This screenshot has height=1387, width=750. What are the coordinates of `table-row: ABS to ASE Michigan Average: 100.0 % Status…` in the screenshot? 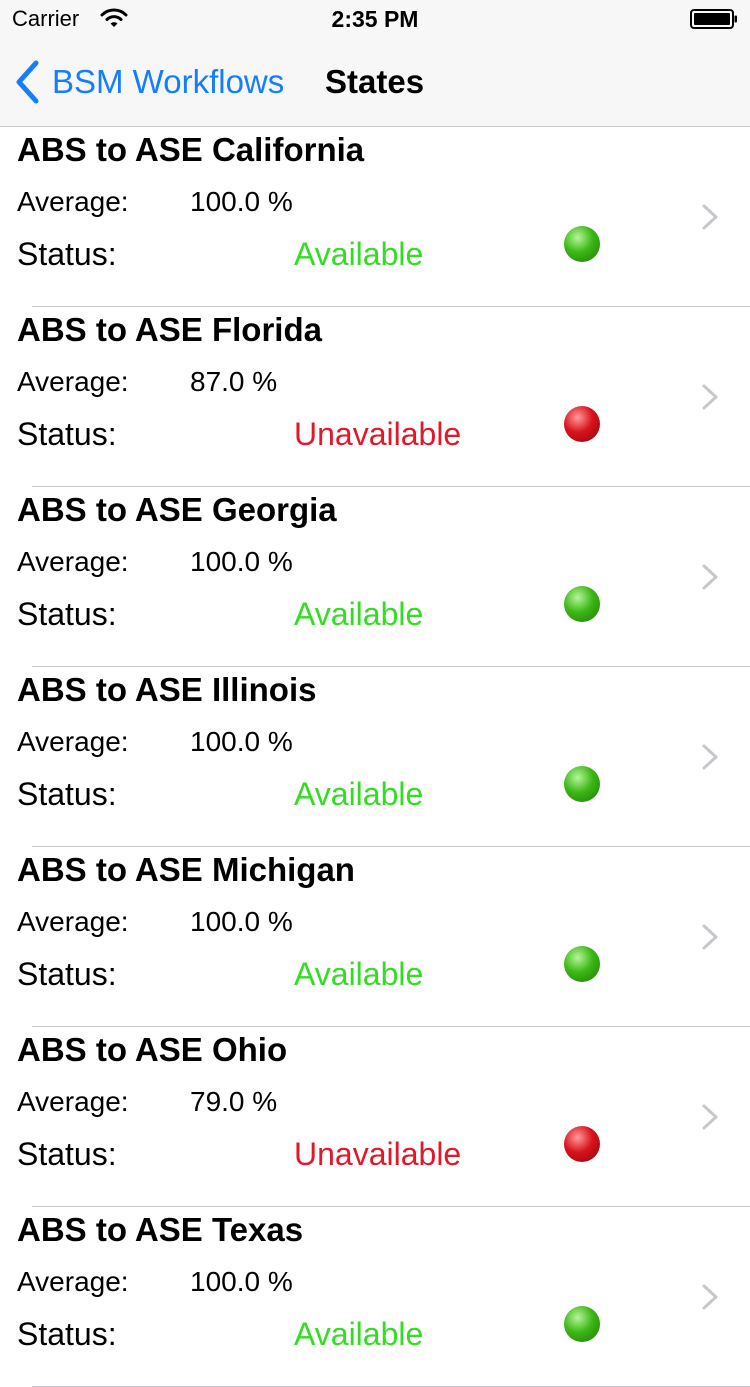 It's located at (375, 937).